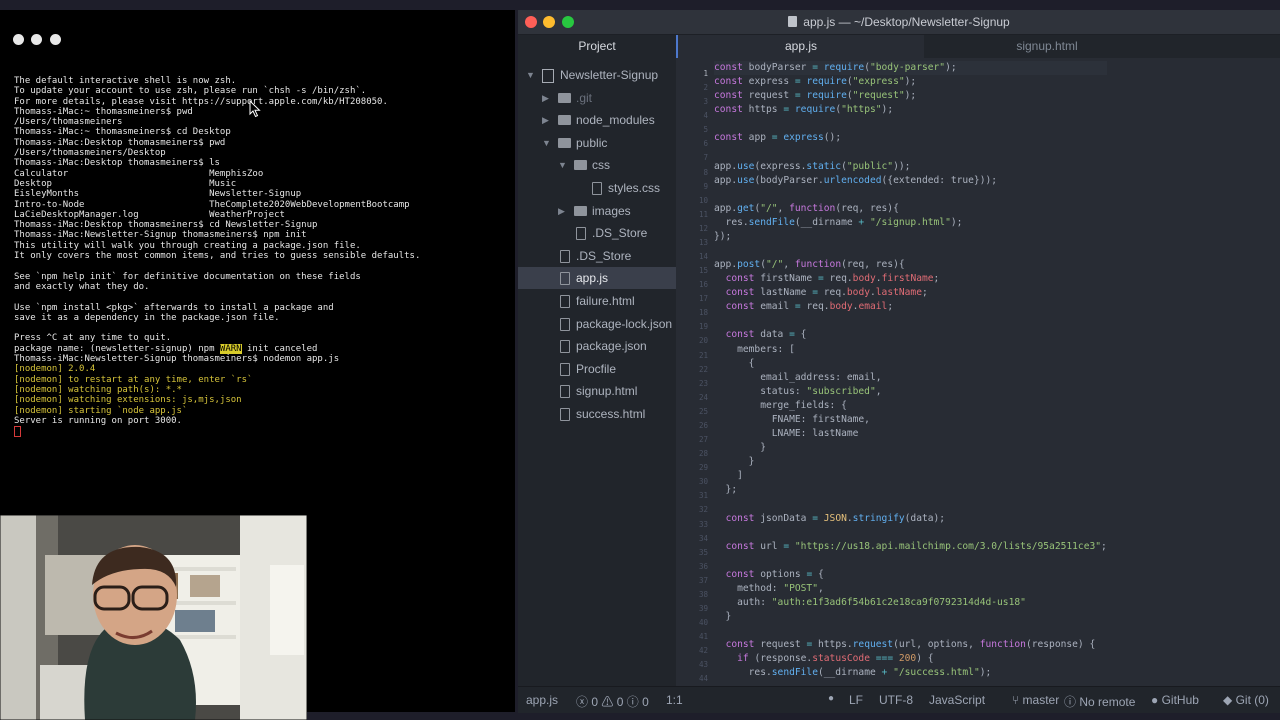  What do you see at coordinates (910, 167) in the screenshot?
I see `code-line: app.use(express.static("public"));` at bounding box center [910, 167].